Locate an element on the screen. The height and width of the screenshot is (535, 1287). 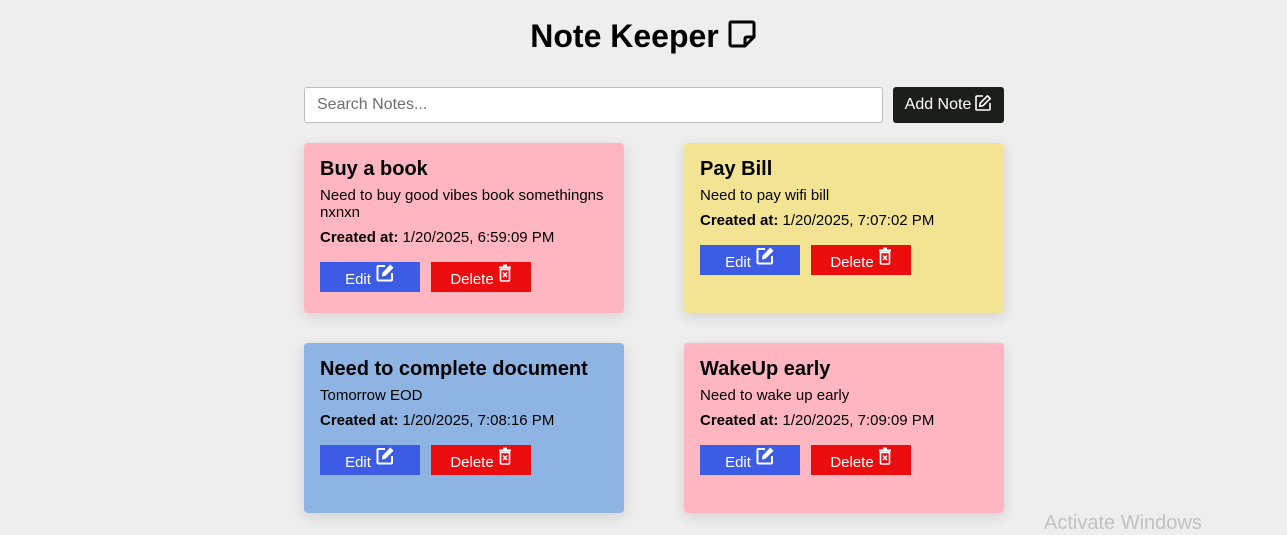
created-value: 1/20/2025, 7:08:16 PM is located at coordinates (478, 420).